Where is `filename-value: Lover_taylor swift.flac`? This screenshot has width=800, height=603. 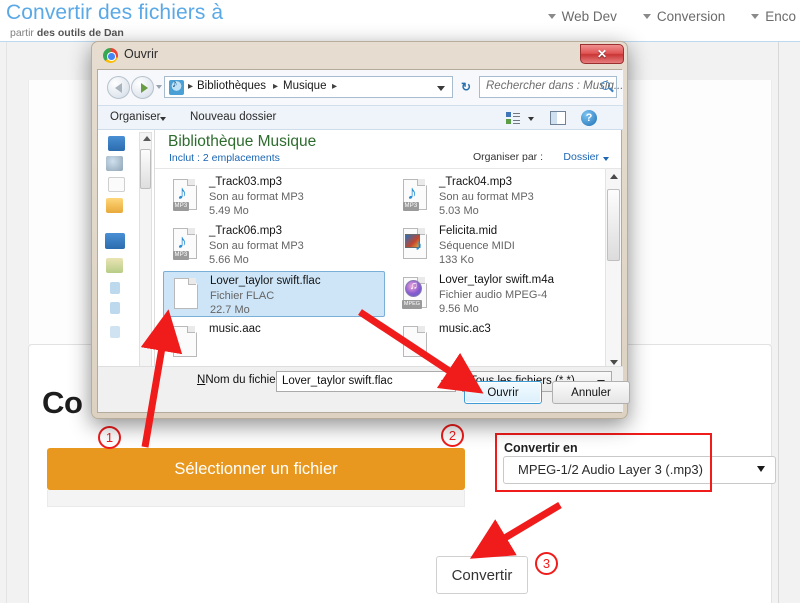 filename-value: Lover_taylor swift.flac is located at coordinates (337, 381).